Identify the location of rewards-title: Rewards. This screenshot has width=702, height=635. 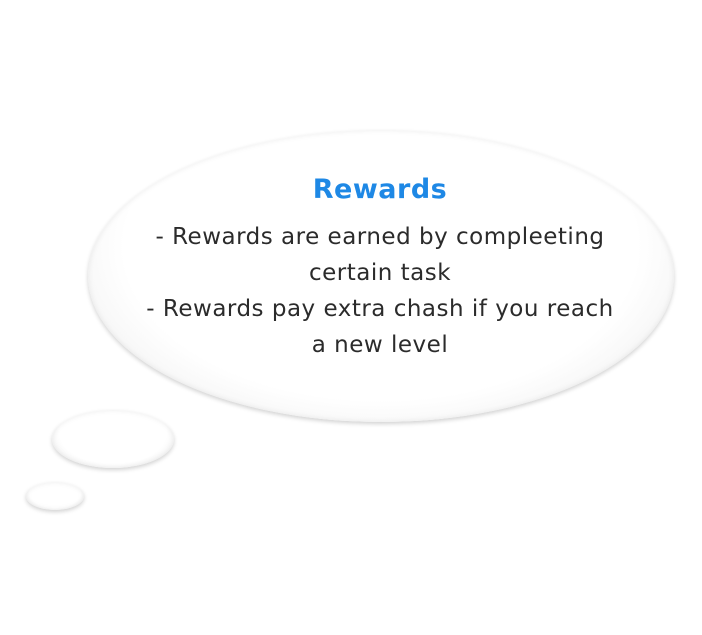
(380, 189).